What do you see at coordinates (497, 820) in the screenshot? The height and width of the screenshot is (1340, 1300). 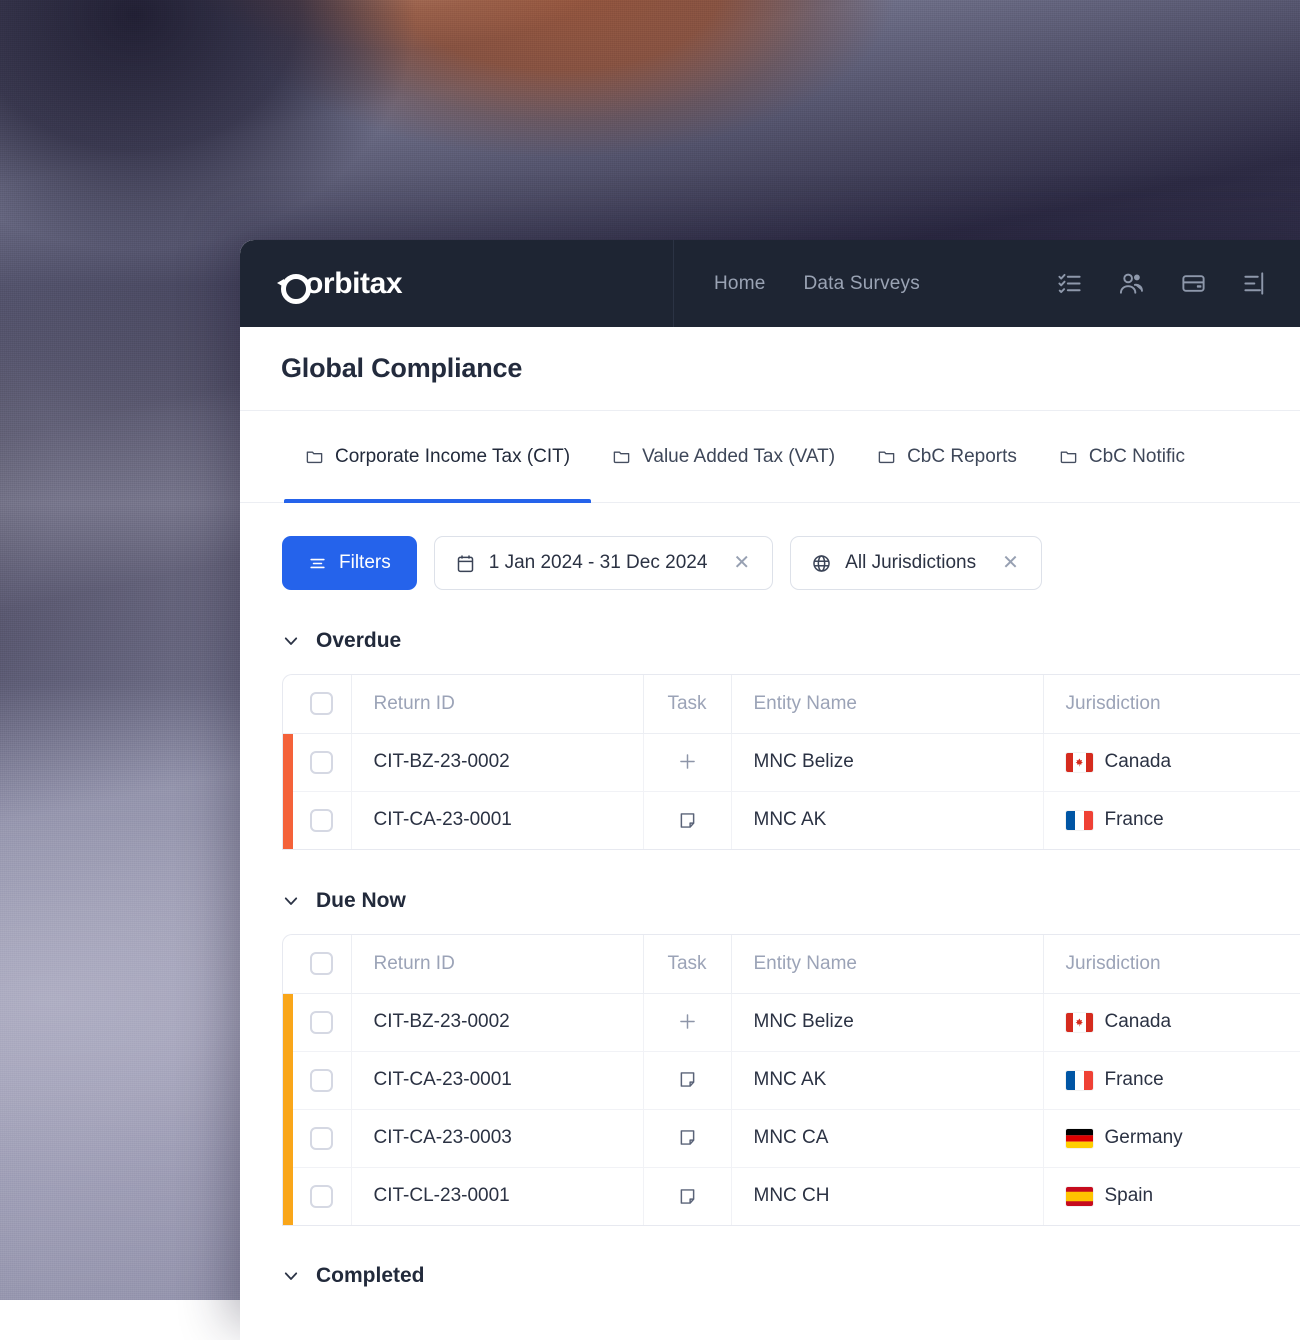 I see `cell-return-id: CIT-CA-23-0001` at bounding box center [497, 820].